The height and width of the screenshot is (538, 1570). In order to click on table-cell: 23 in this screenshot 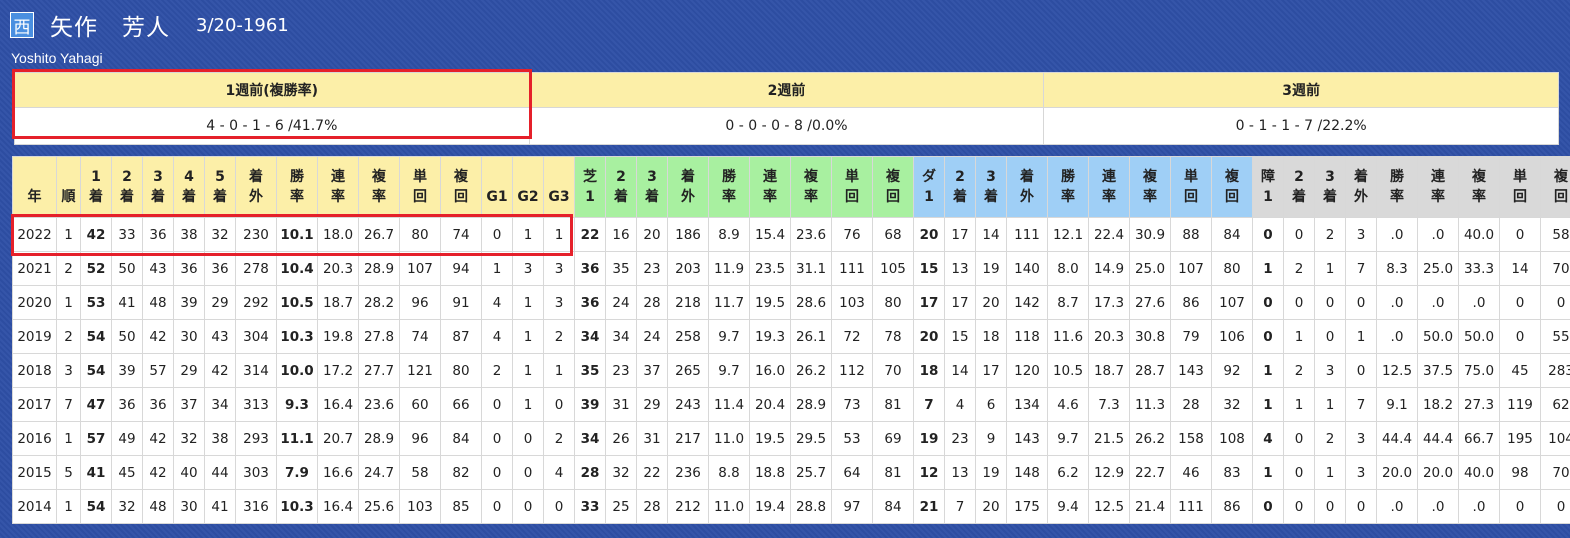, I will do `click(652, 268)`.